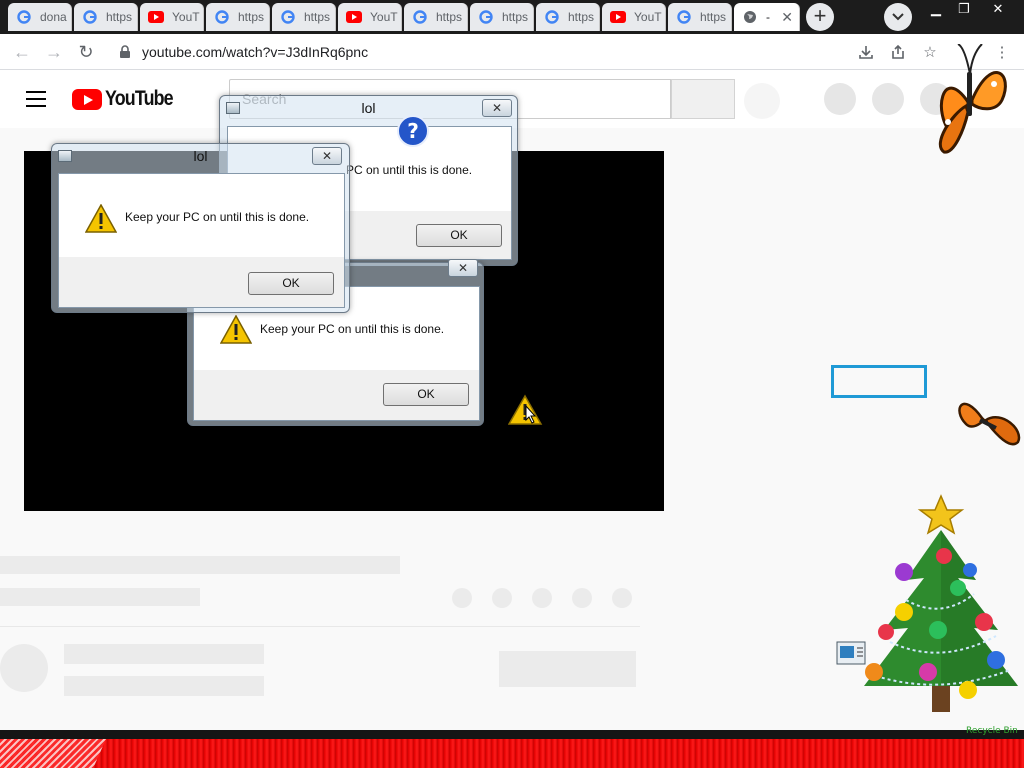 Image resolution: width=1024 pixels, height=768 pixels. What do you see at coordinates (964, 10) in the screenshot?
I see `restore-button: ❐` at bounding box center [964, 10].